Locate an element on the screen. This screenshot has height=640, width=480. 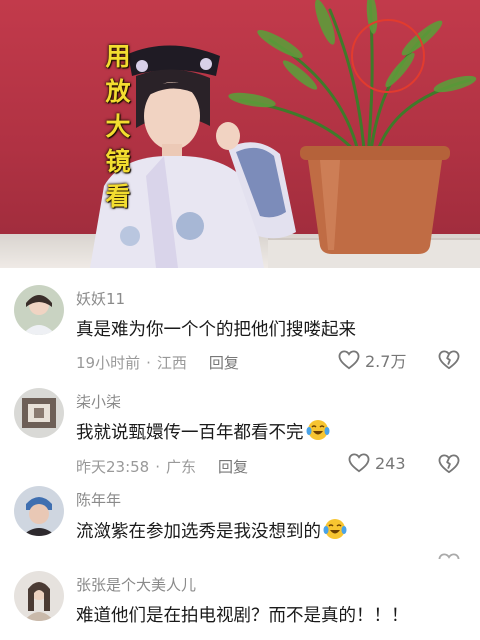
flower-pot is located at coordinates (375, 200).